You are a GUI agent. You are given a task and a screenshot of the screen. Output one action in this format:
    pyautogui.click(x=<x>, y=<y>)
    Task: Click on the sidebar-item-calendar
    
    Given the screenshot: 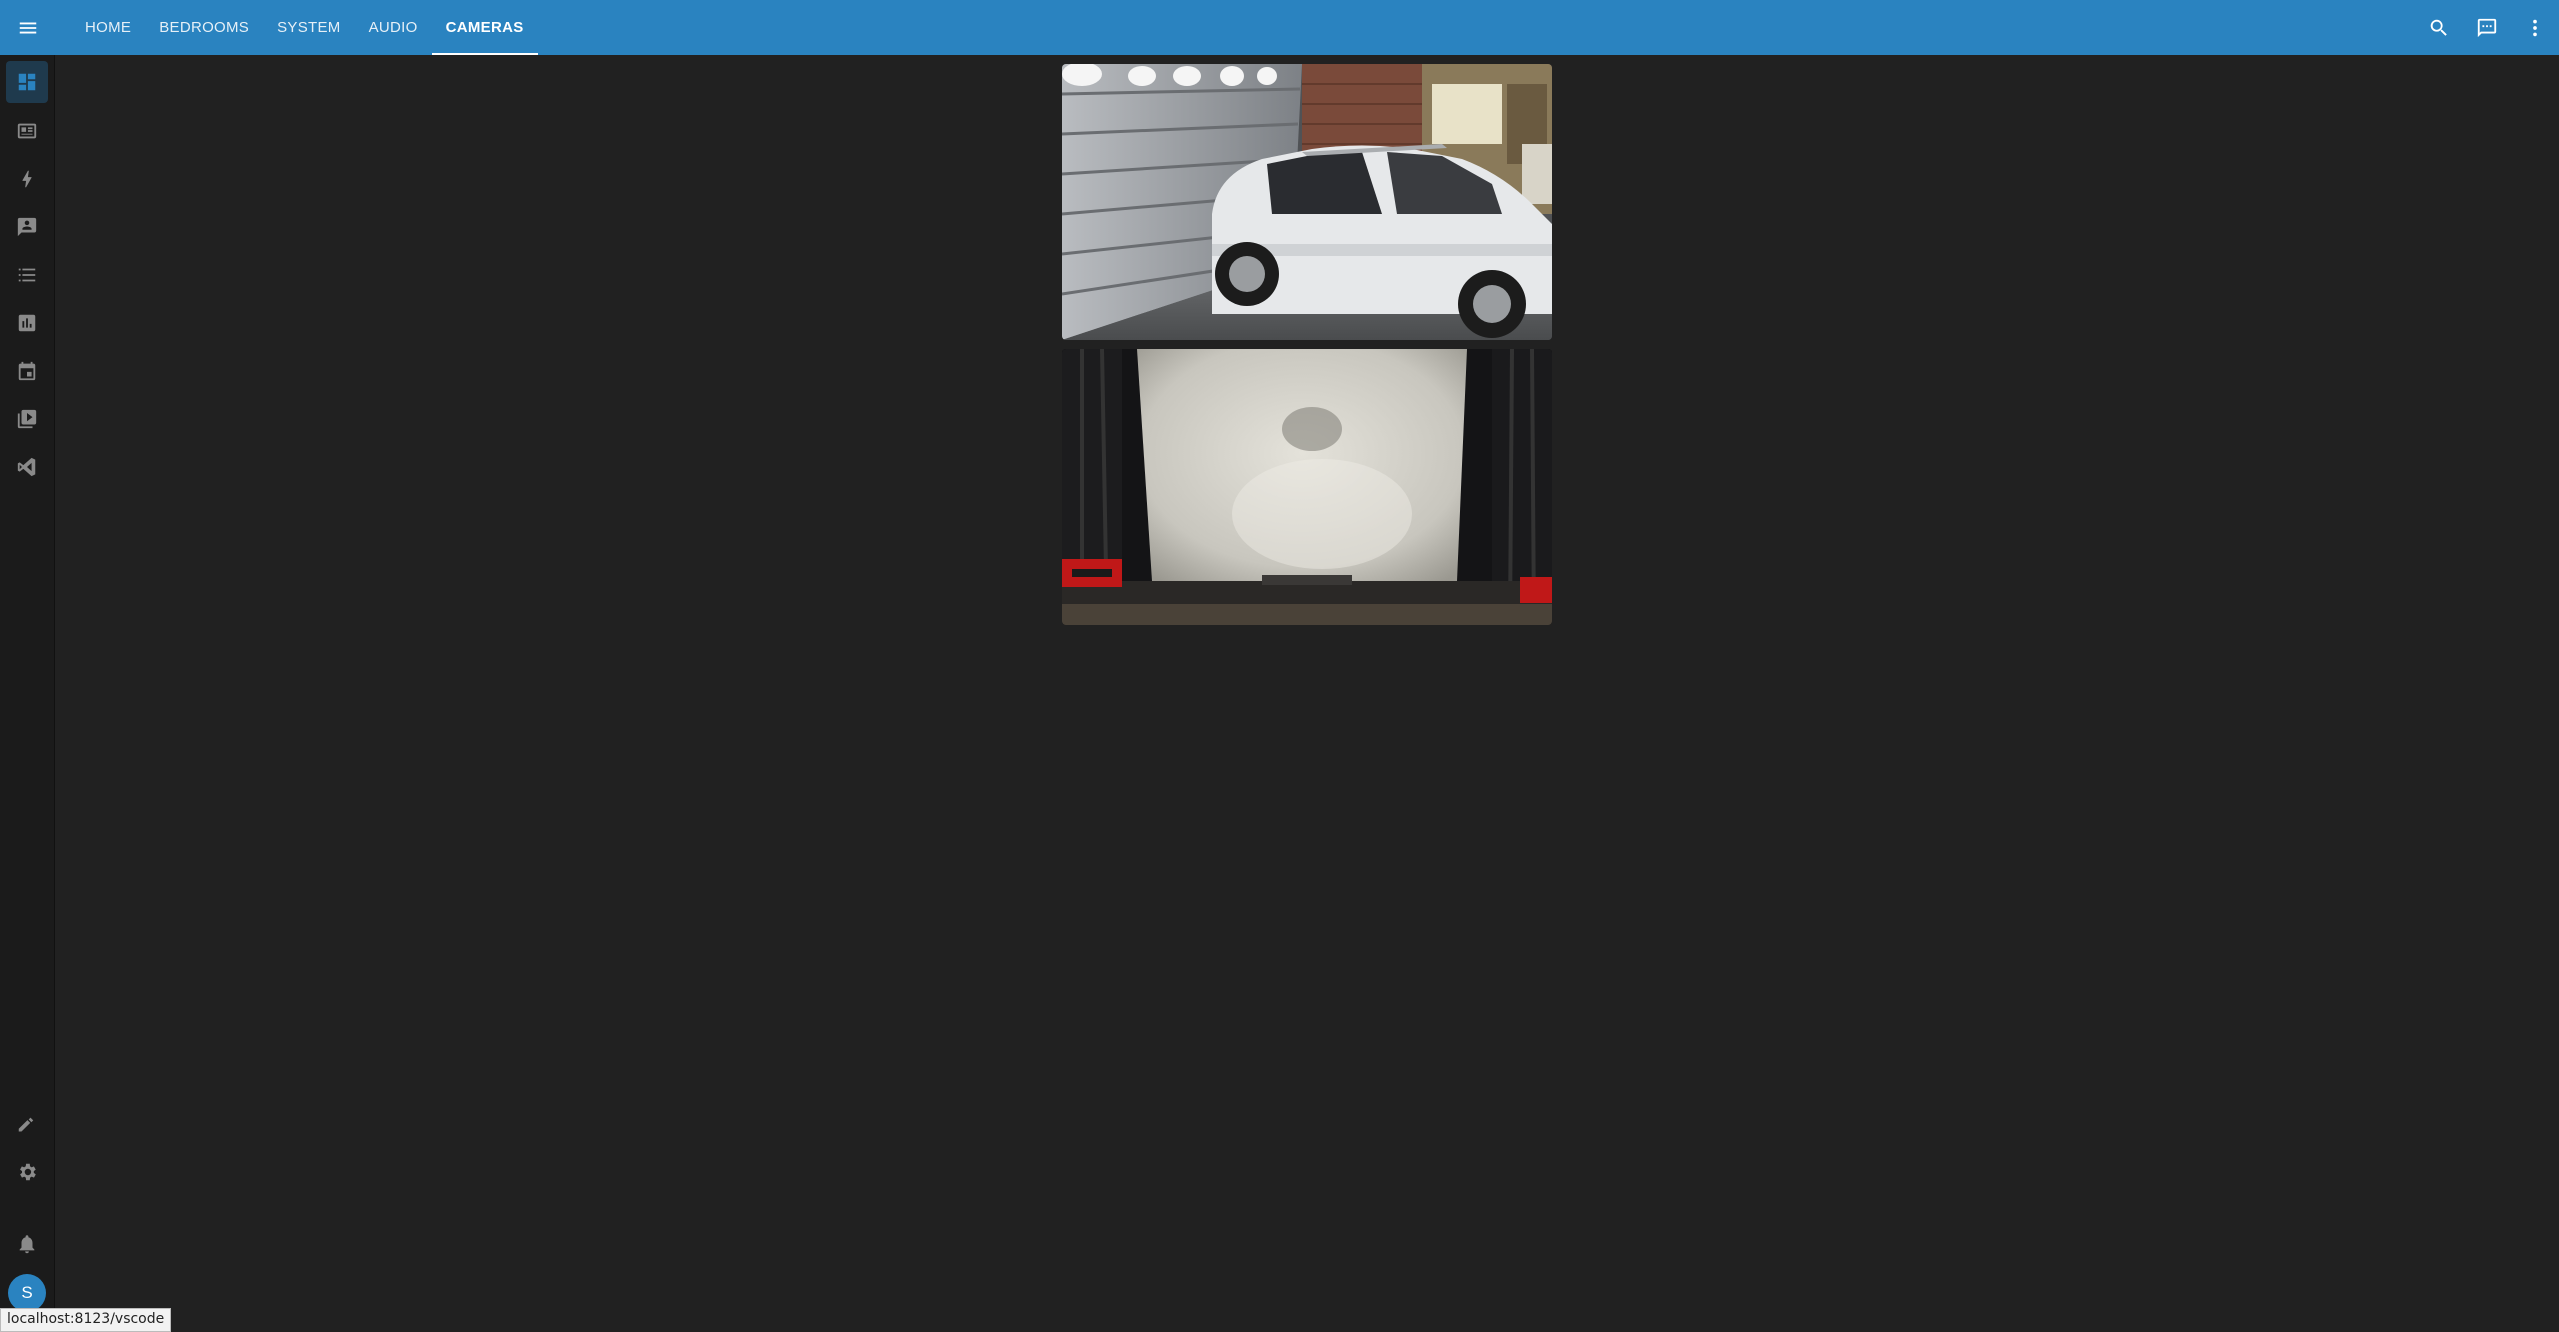 What is the action you would take?
    pyautogui.click(x=27, y=371)
    